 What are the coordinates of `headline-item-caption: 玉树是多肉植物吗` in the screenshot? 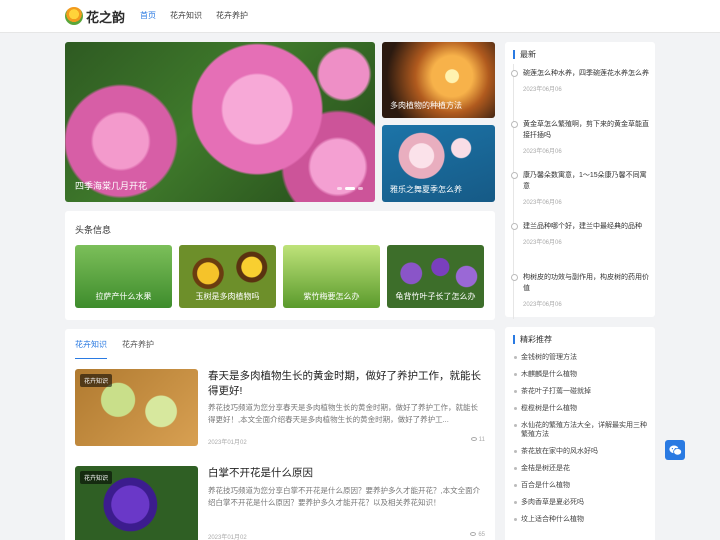 It's located at (227, 296).